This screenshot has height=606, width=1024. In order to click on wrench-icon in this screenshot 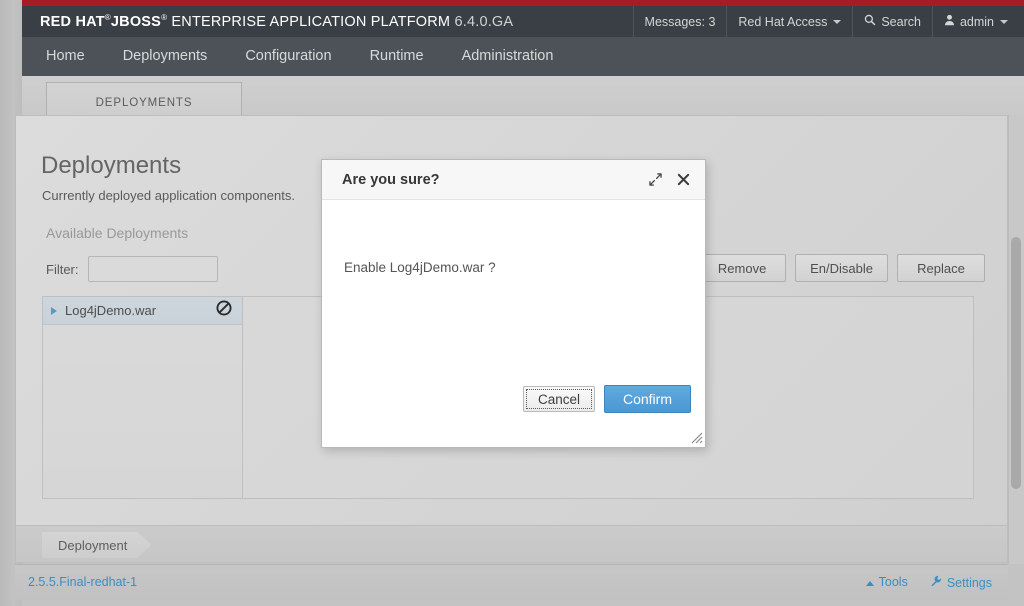, I will do `click(936, 582)`.